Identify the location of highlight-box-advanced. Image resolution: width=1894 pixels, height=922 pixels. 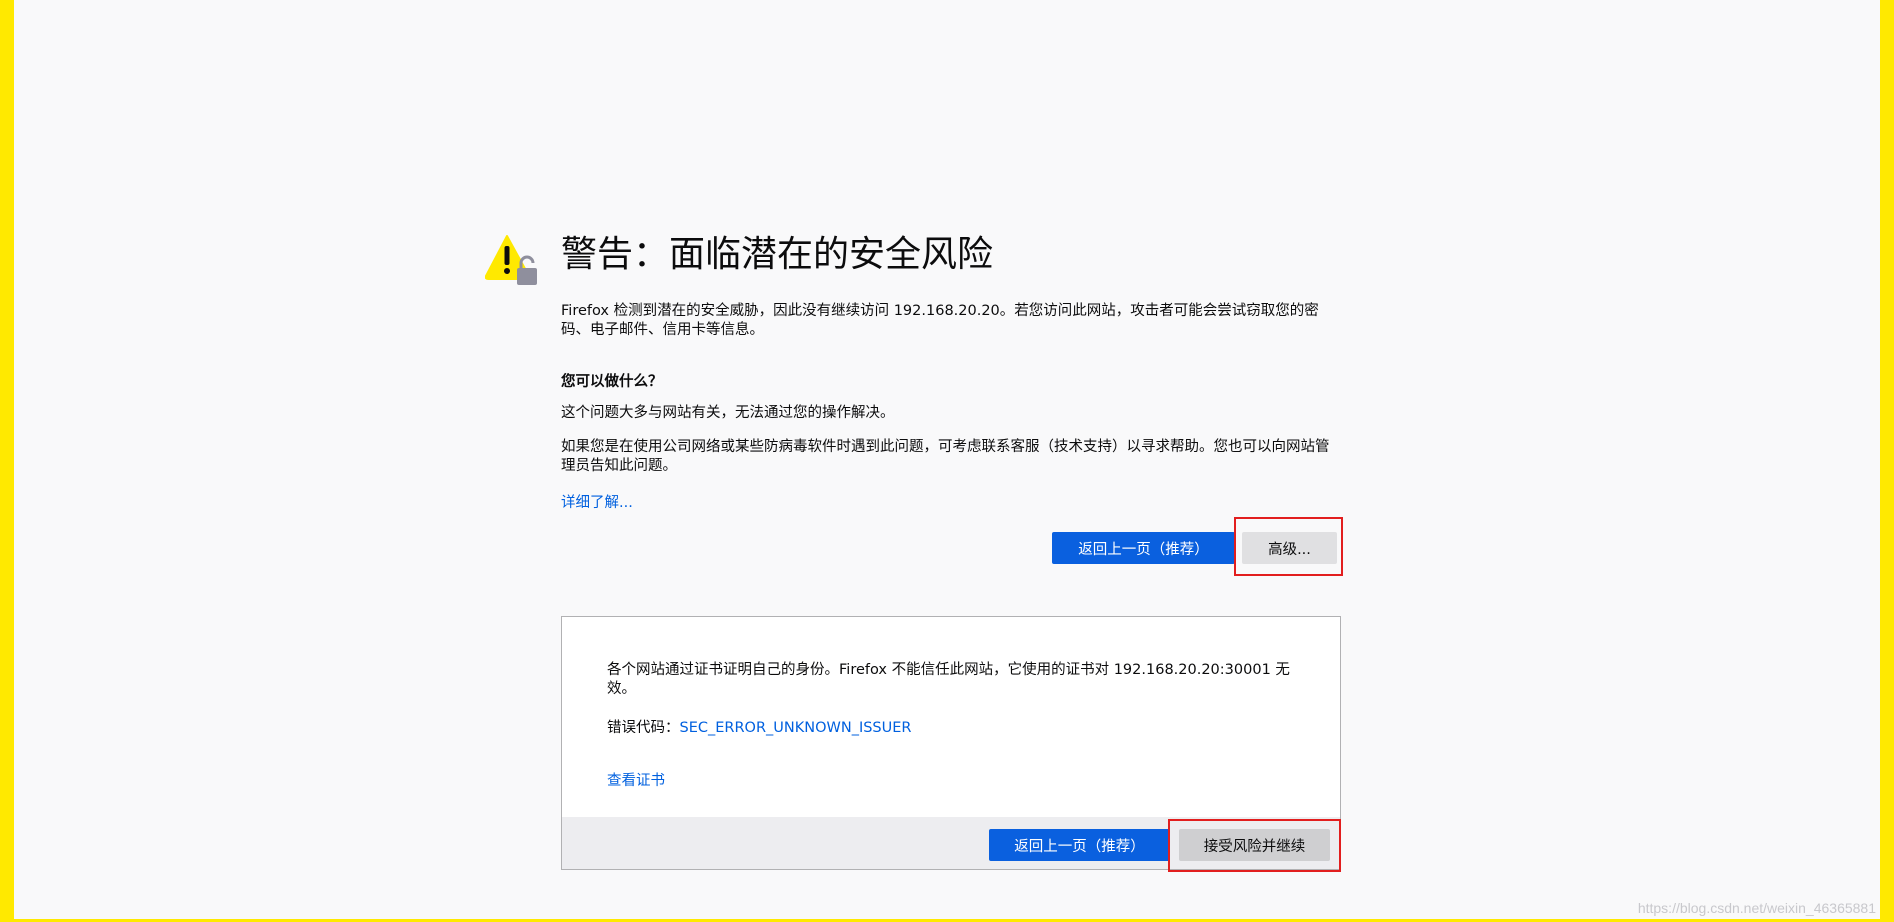
(1288, 546).